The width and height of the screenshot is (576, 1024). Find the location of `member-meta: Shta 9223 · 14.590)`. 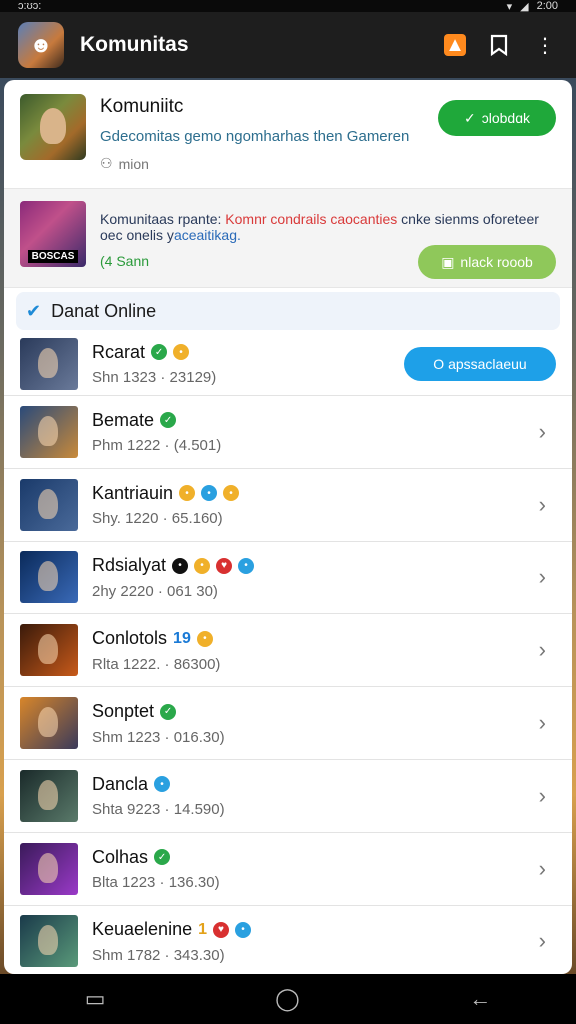

member-meta: Shta 9223 · 14.590) is located at coordinates (158, 810).